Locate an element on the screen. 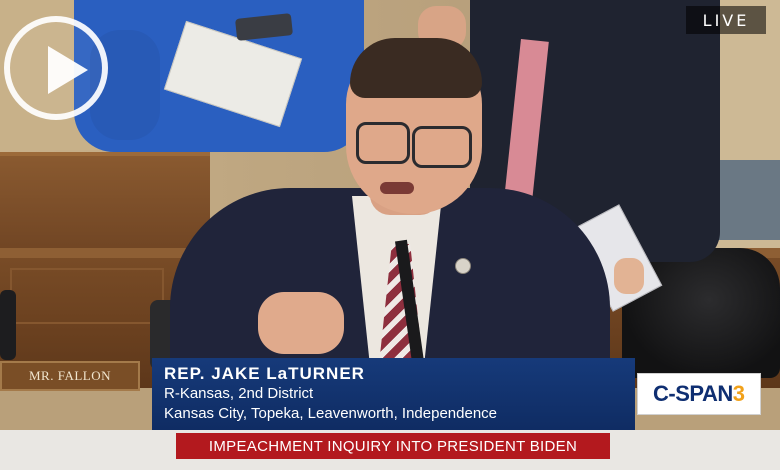 This screenshot has height=470, width=780. cspan-logo: C-SPAN 3 is located at coordinates (699, 394).